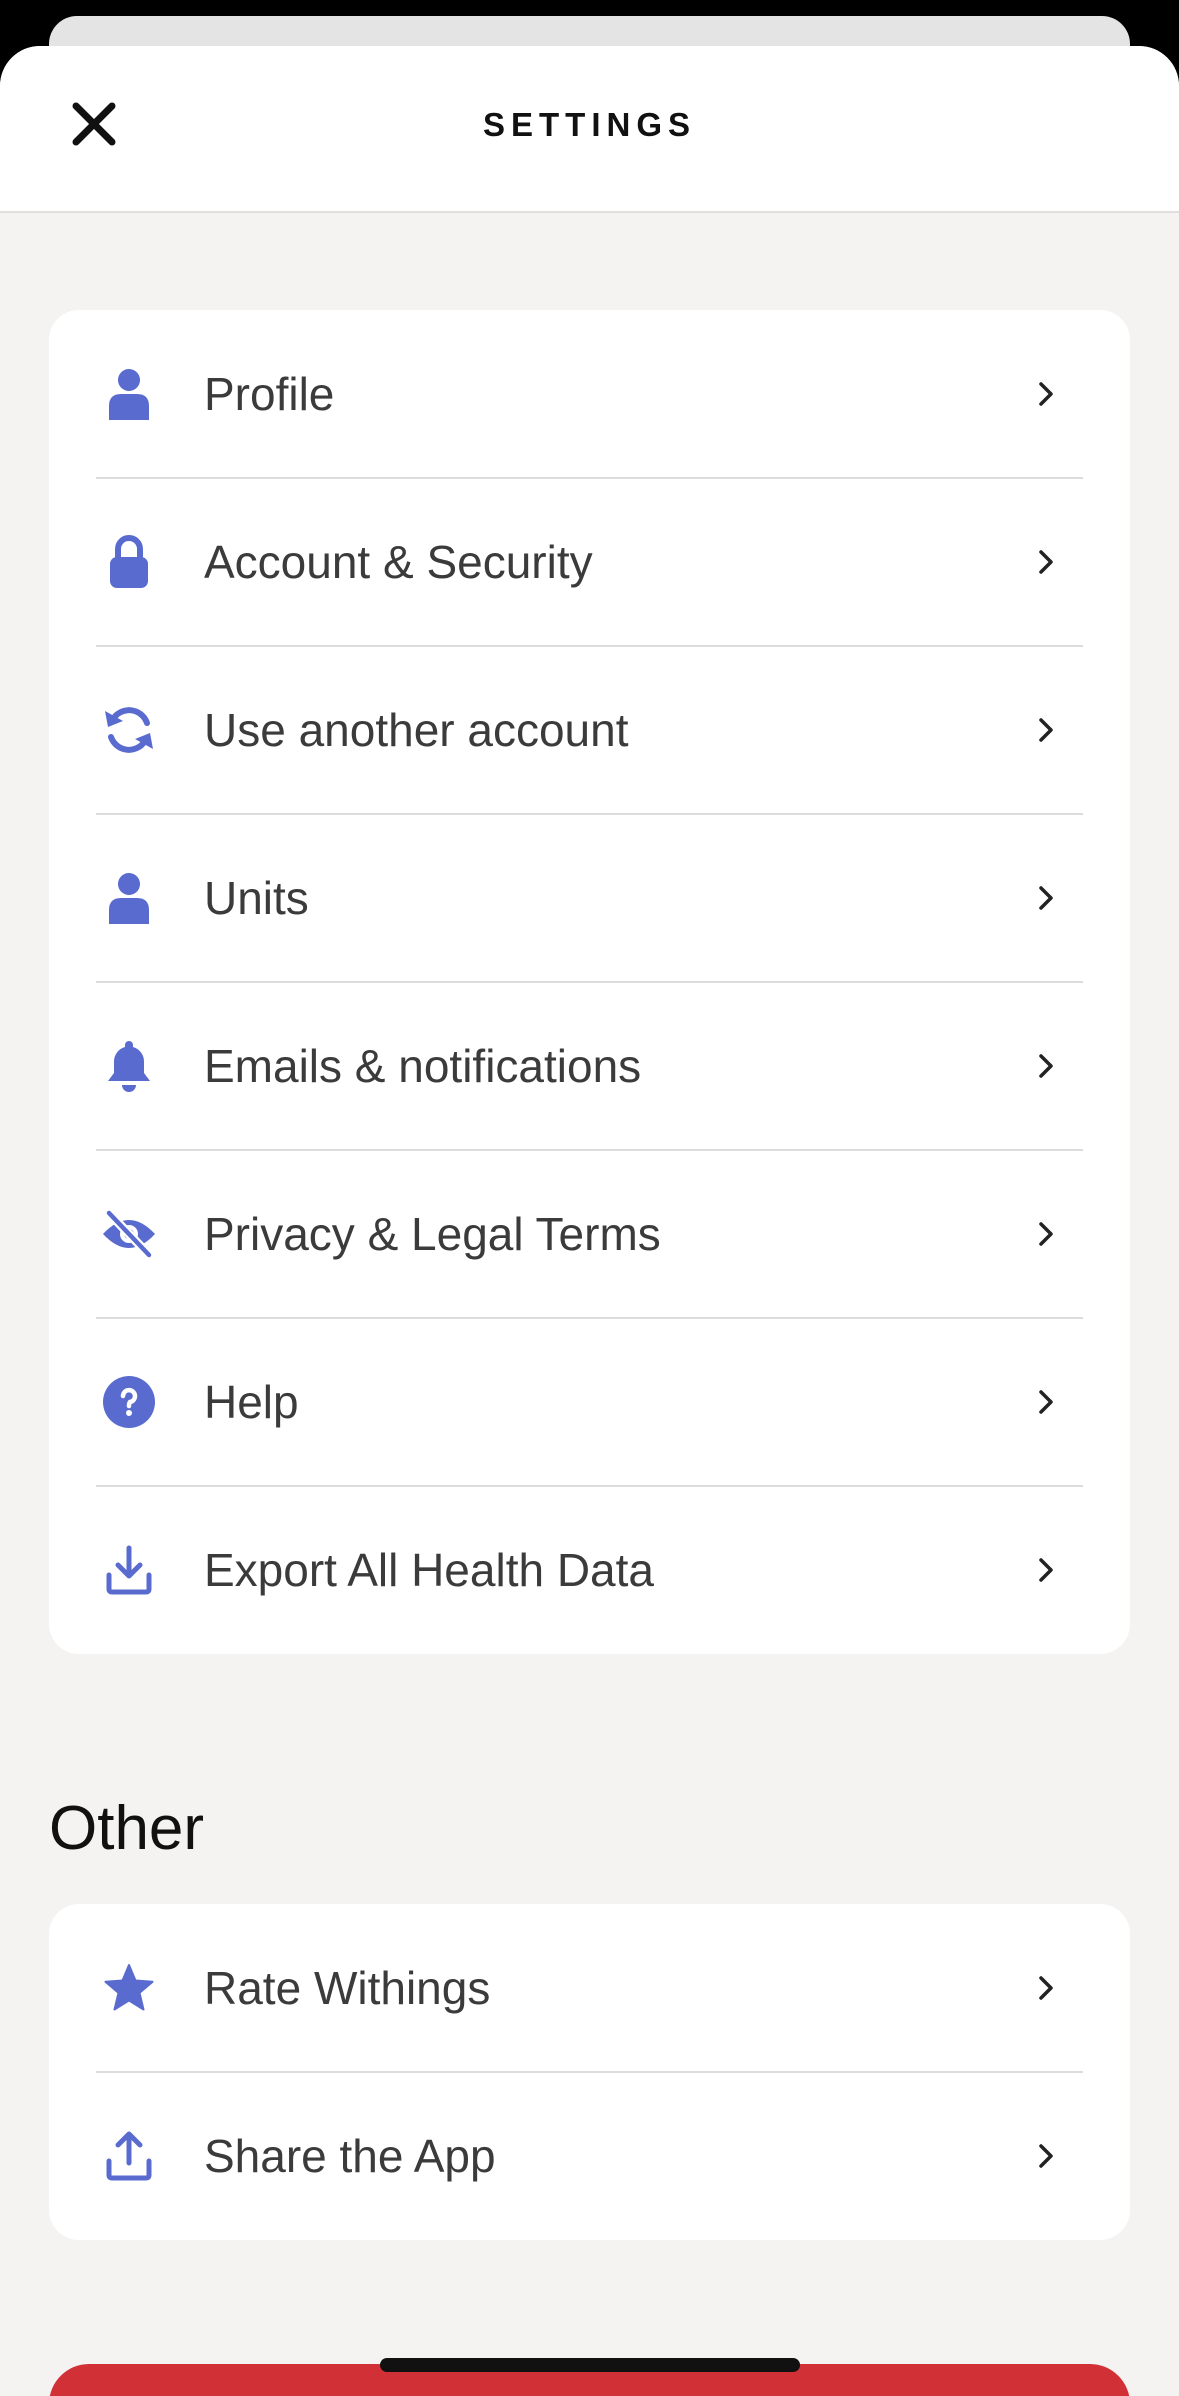  I want to click on other-item-label: Share the App, so click(350, 2156).